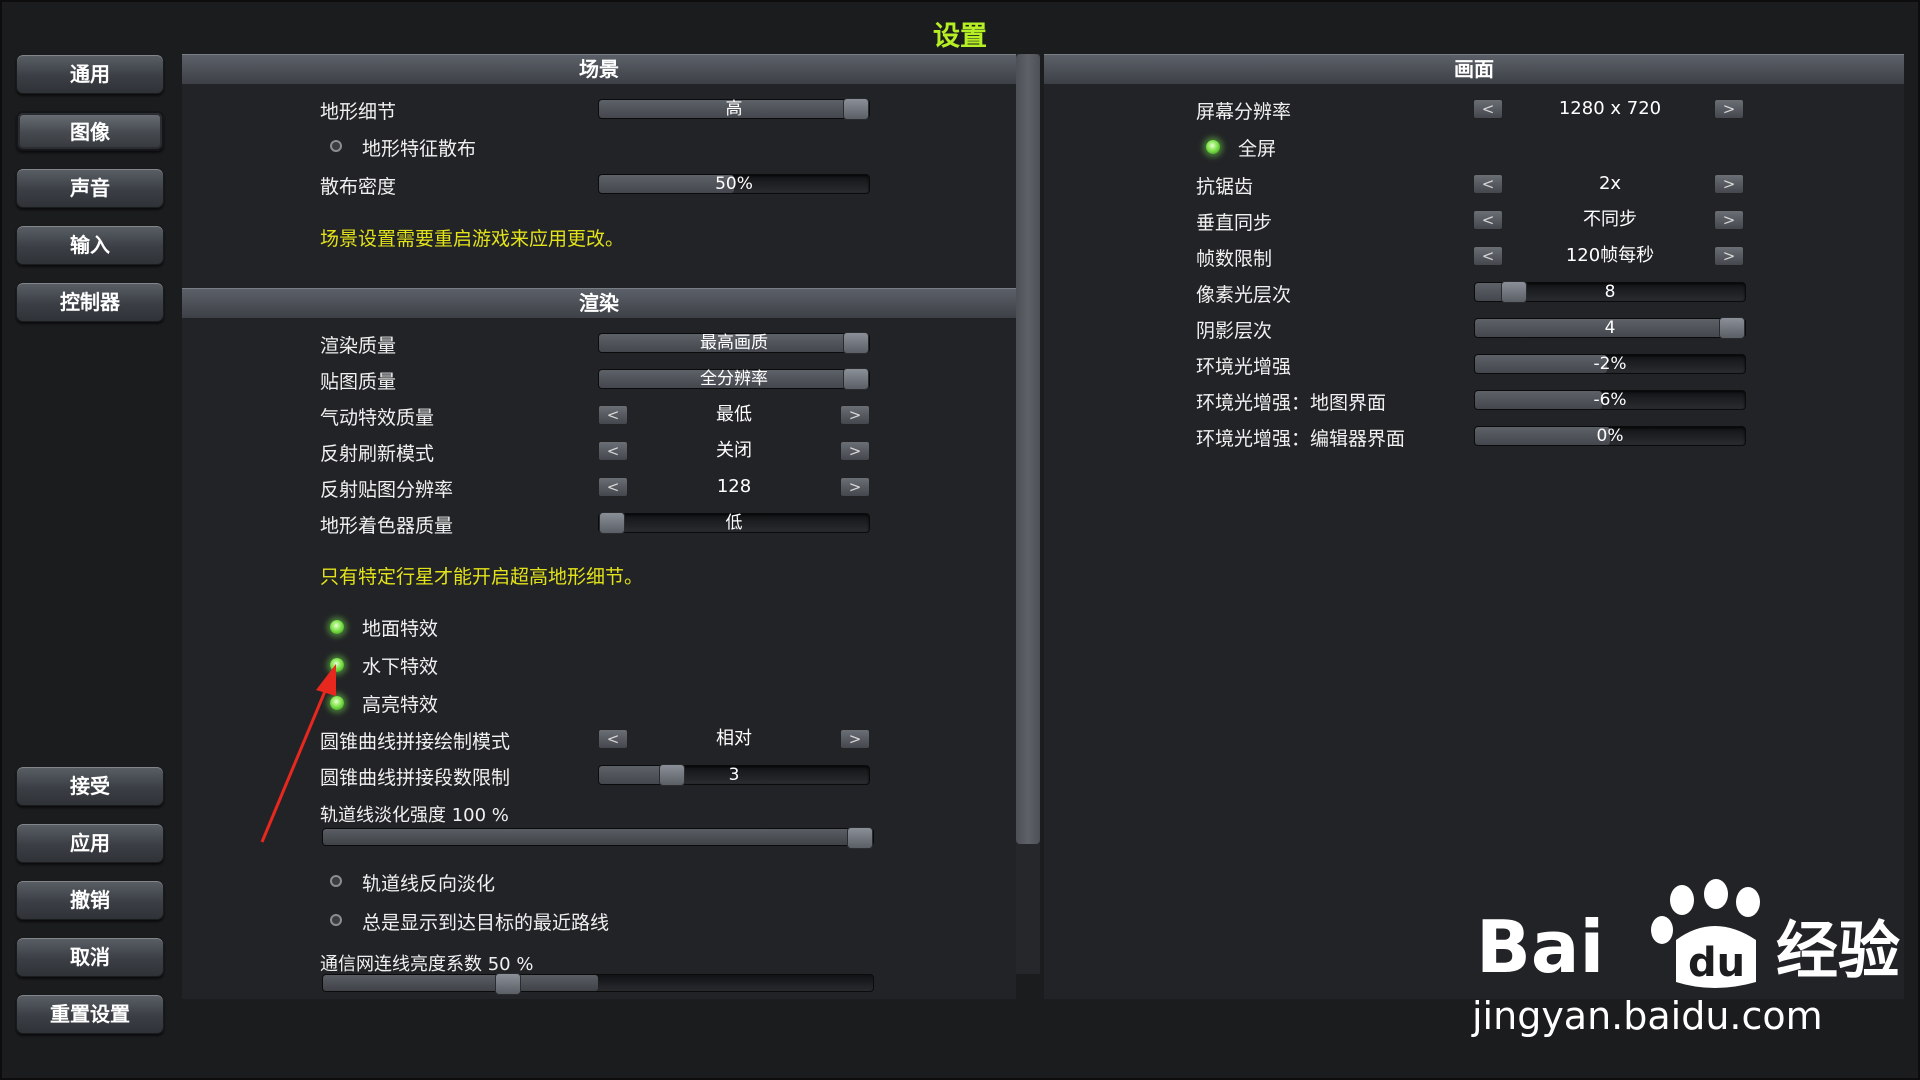  I want to click on watermark-url: jingyan.baidu.com, so click(1647, 1016).